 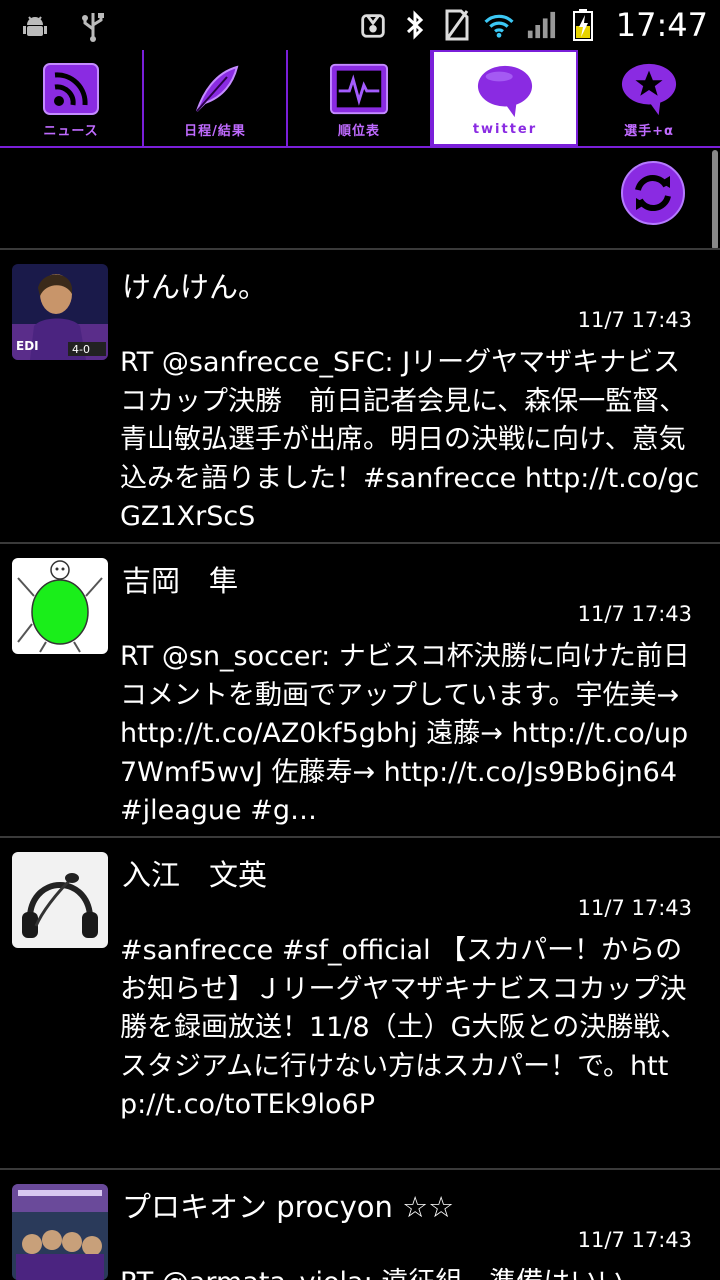 I want to click on tab-label: 順位表, so click(x=358, y=131).